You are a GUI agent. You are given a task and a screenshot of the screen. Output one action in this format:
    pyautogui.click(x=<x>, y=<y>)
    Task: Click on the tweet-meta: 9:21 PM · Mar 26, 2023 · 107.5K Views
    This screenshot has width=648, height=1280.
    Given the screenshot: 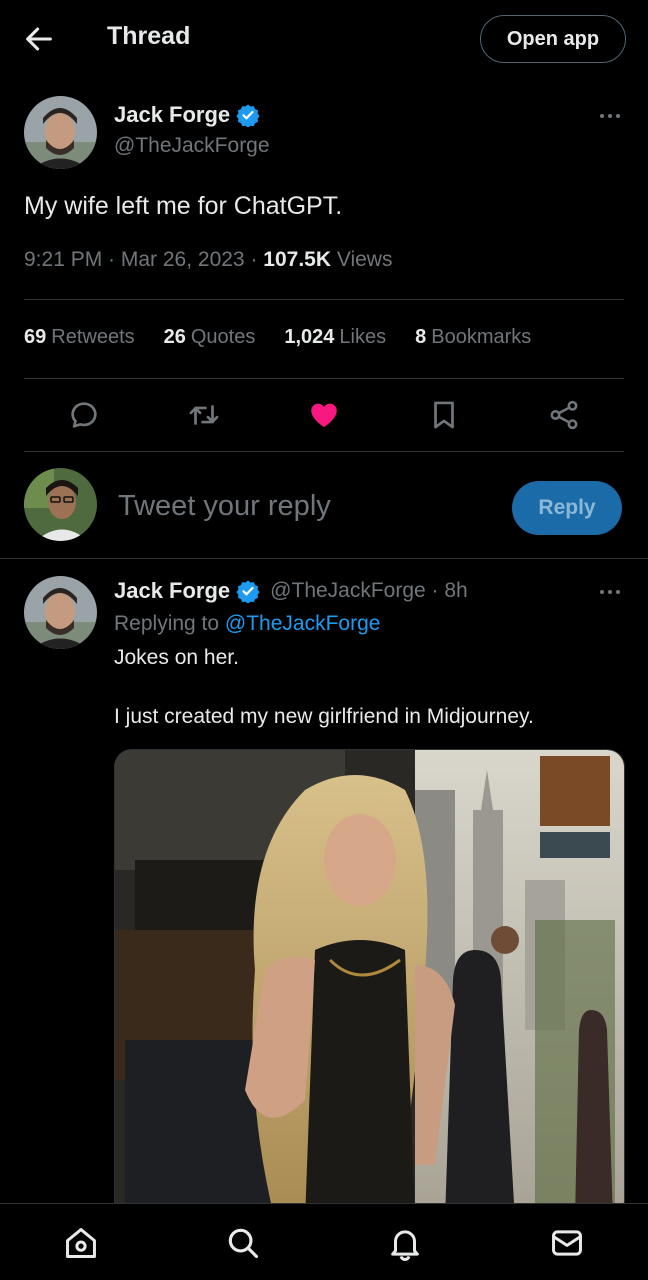 What is the action you would take?
    pyautogui.click(x=208, y=260)
    